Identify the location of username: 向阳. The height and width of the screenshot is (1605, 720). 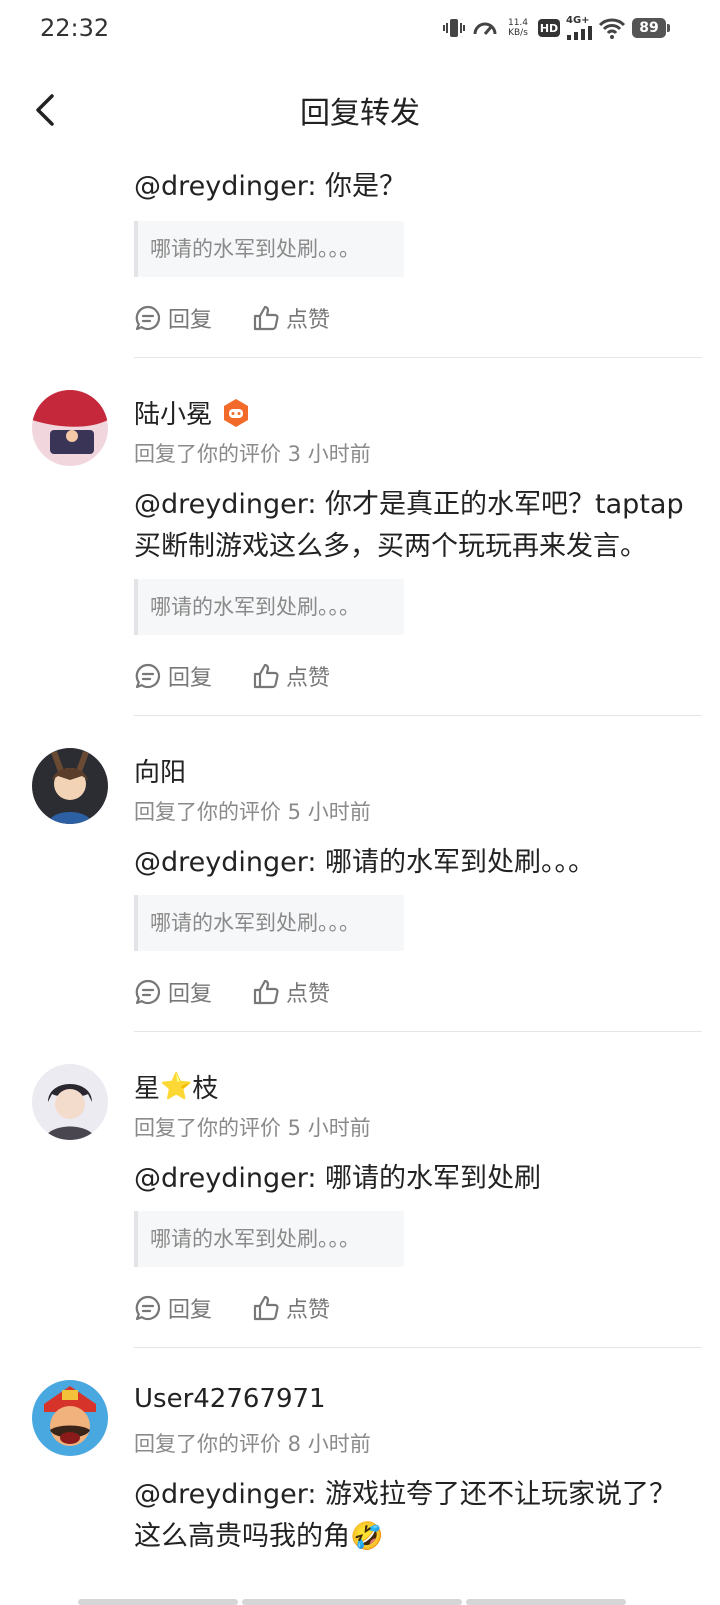
(160, 770).